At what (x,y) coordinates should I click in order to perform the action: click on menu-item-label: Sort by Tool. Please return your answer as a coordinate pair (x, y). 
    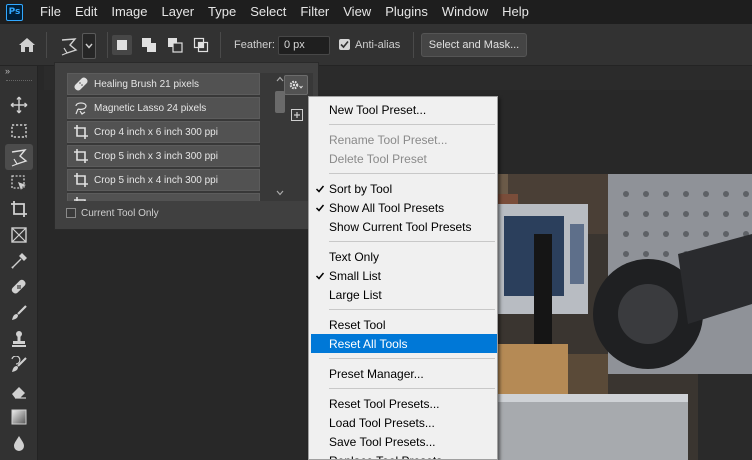
    Looking at the image, I should click on (361, 188).